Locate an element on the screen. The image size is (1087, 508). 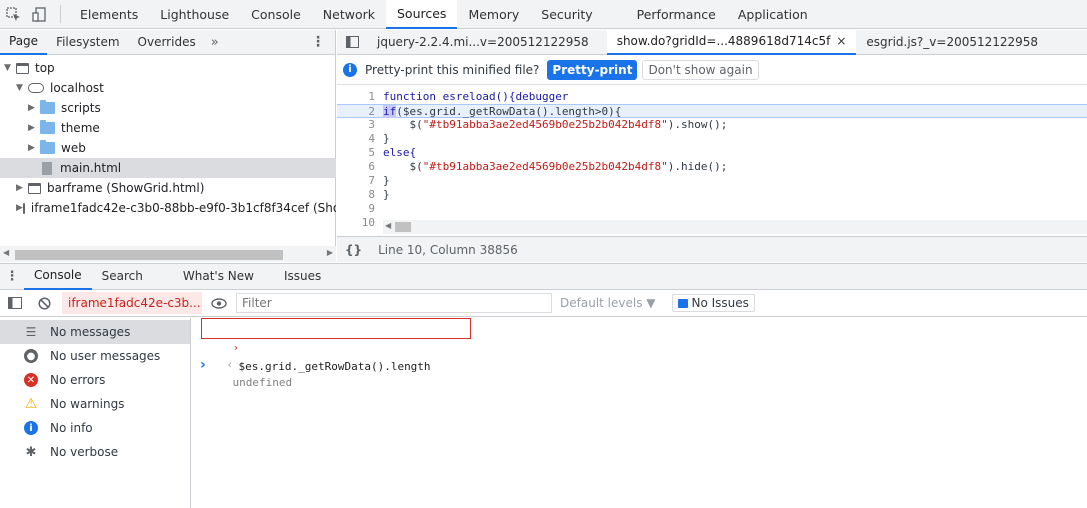
file-tab-esgrid: esgrid.js?_v=200512122958 is located at coordinates (952, 42).